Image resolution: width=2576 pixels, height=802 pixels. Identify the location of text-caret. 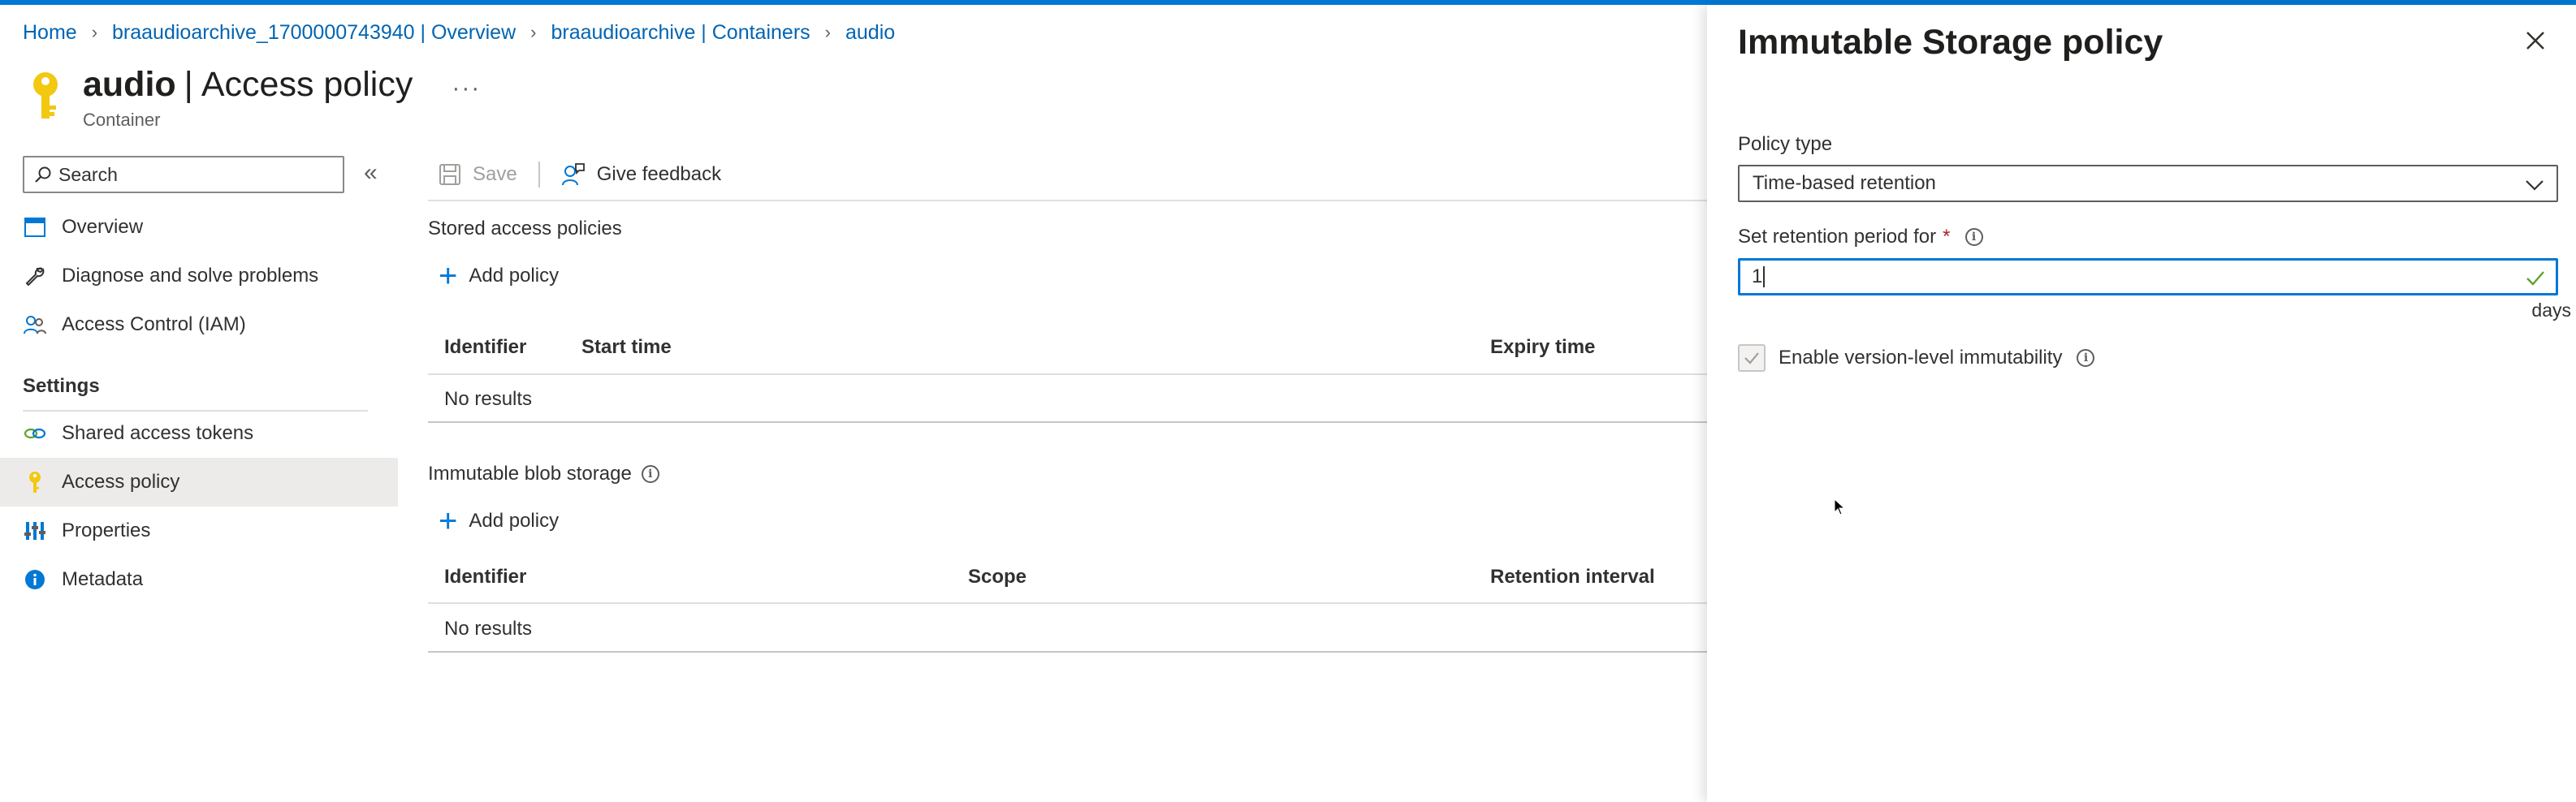
(1764, 277).